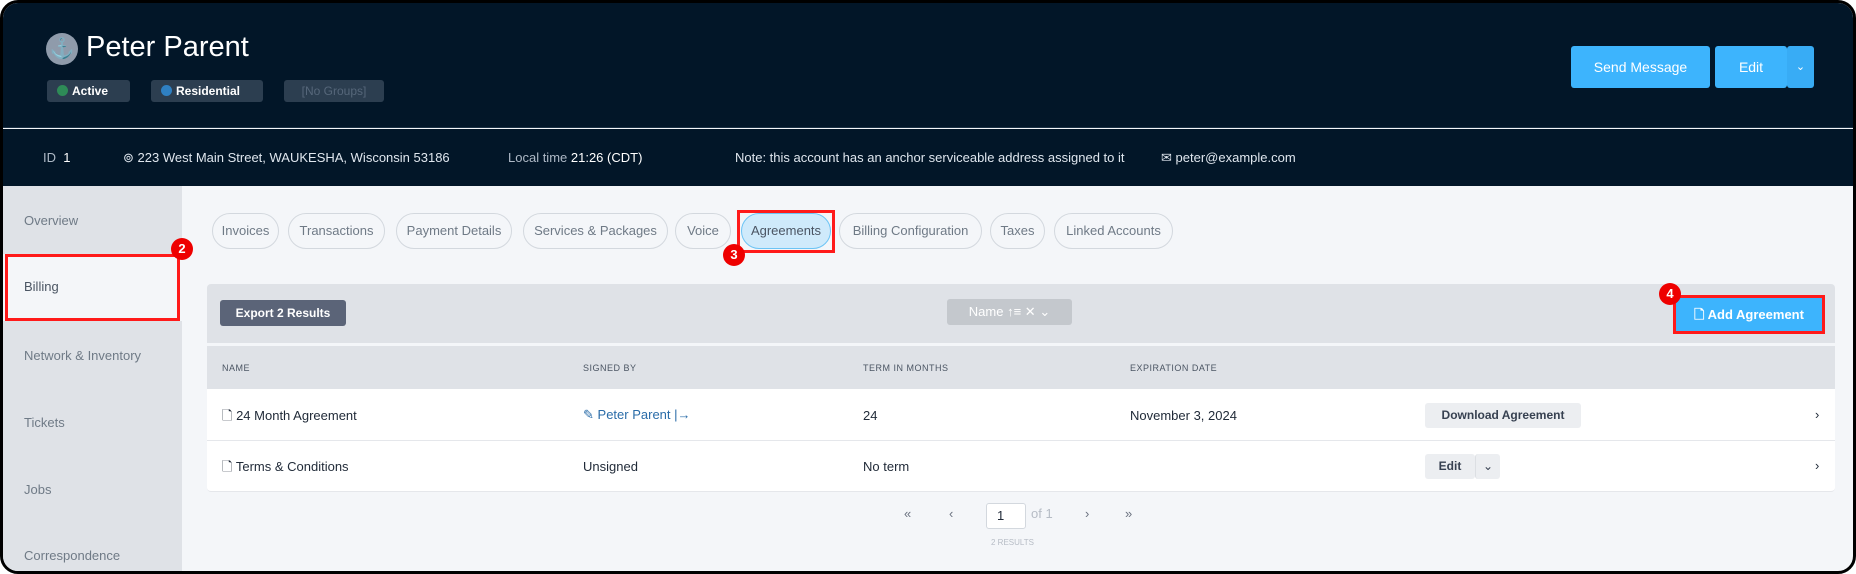  What do you see at coordinates (1166, 157) in the screenshot?
I see `mail-icon: ✉` at bounding box center [1166, 157].